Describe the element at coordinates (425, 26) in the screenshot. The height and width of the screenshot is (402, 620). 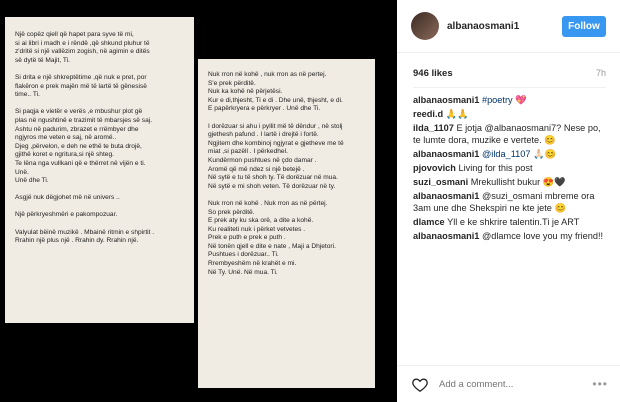
I see `avatar` at that location.